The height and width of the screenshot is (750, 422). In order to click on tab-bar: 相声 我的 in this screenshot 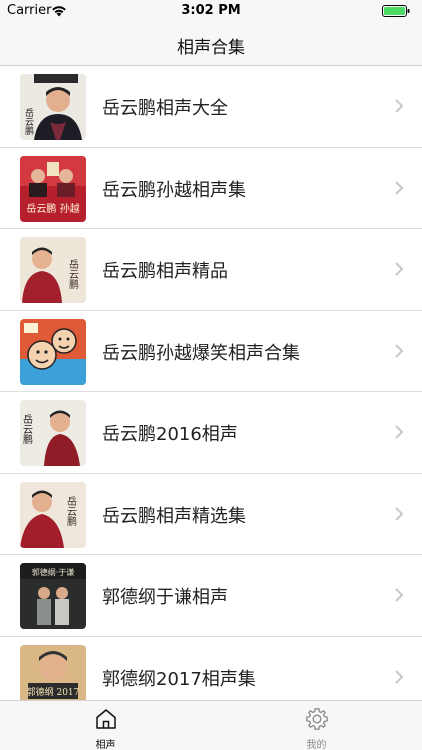, I will do `click(211, 725)`.